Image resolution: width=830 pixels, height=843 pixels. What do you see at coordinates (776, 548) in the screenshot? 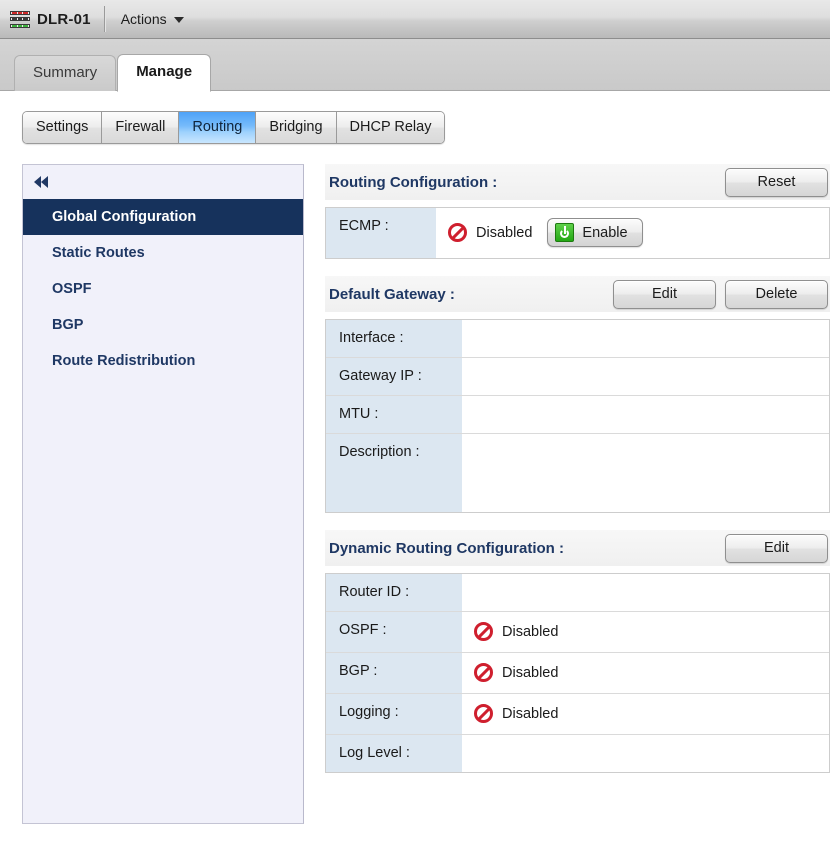
I see `dynamic-routing-edit-button: Edit` at bounding box center [776, 548].